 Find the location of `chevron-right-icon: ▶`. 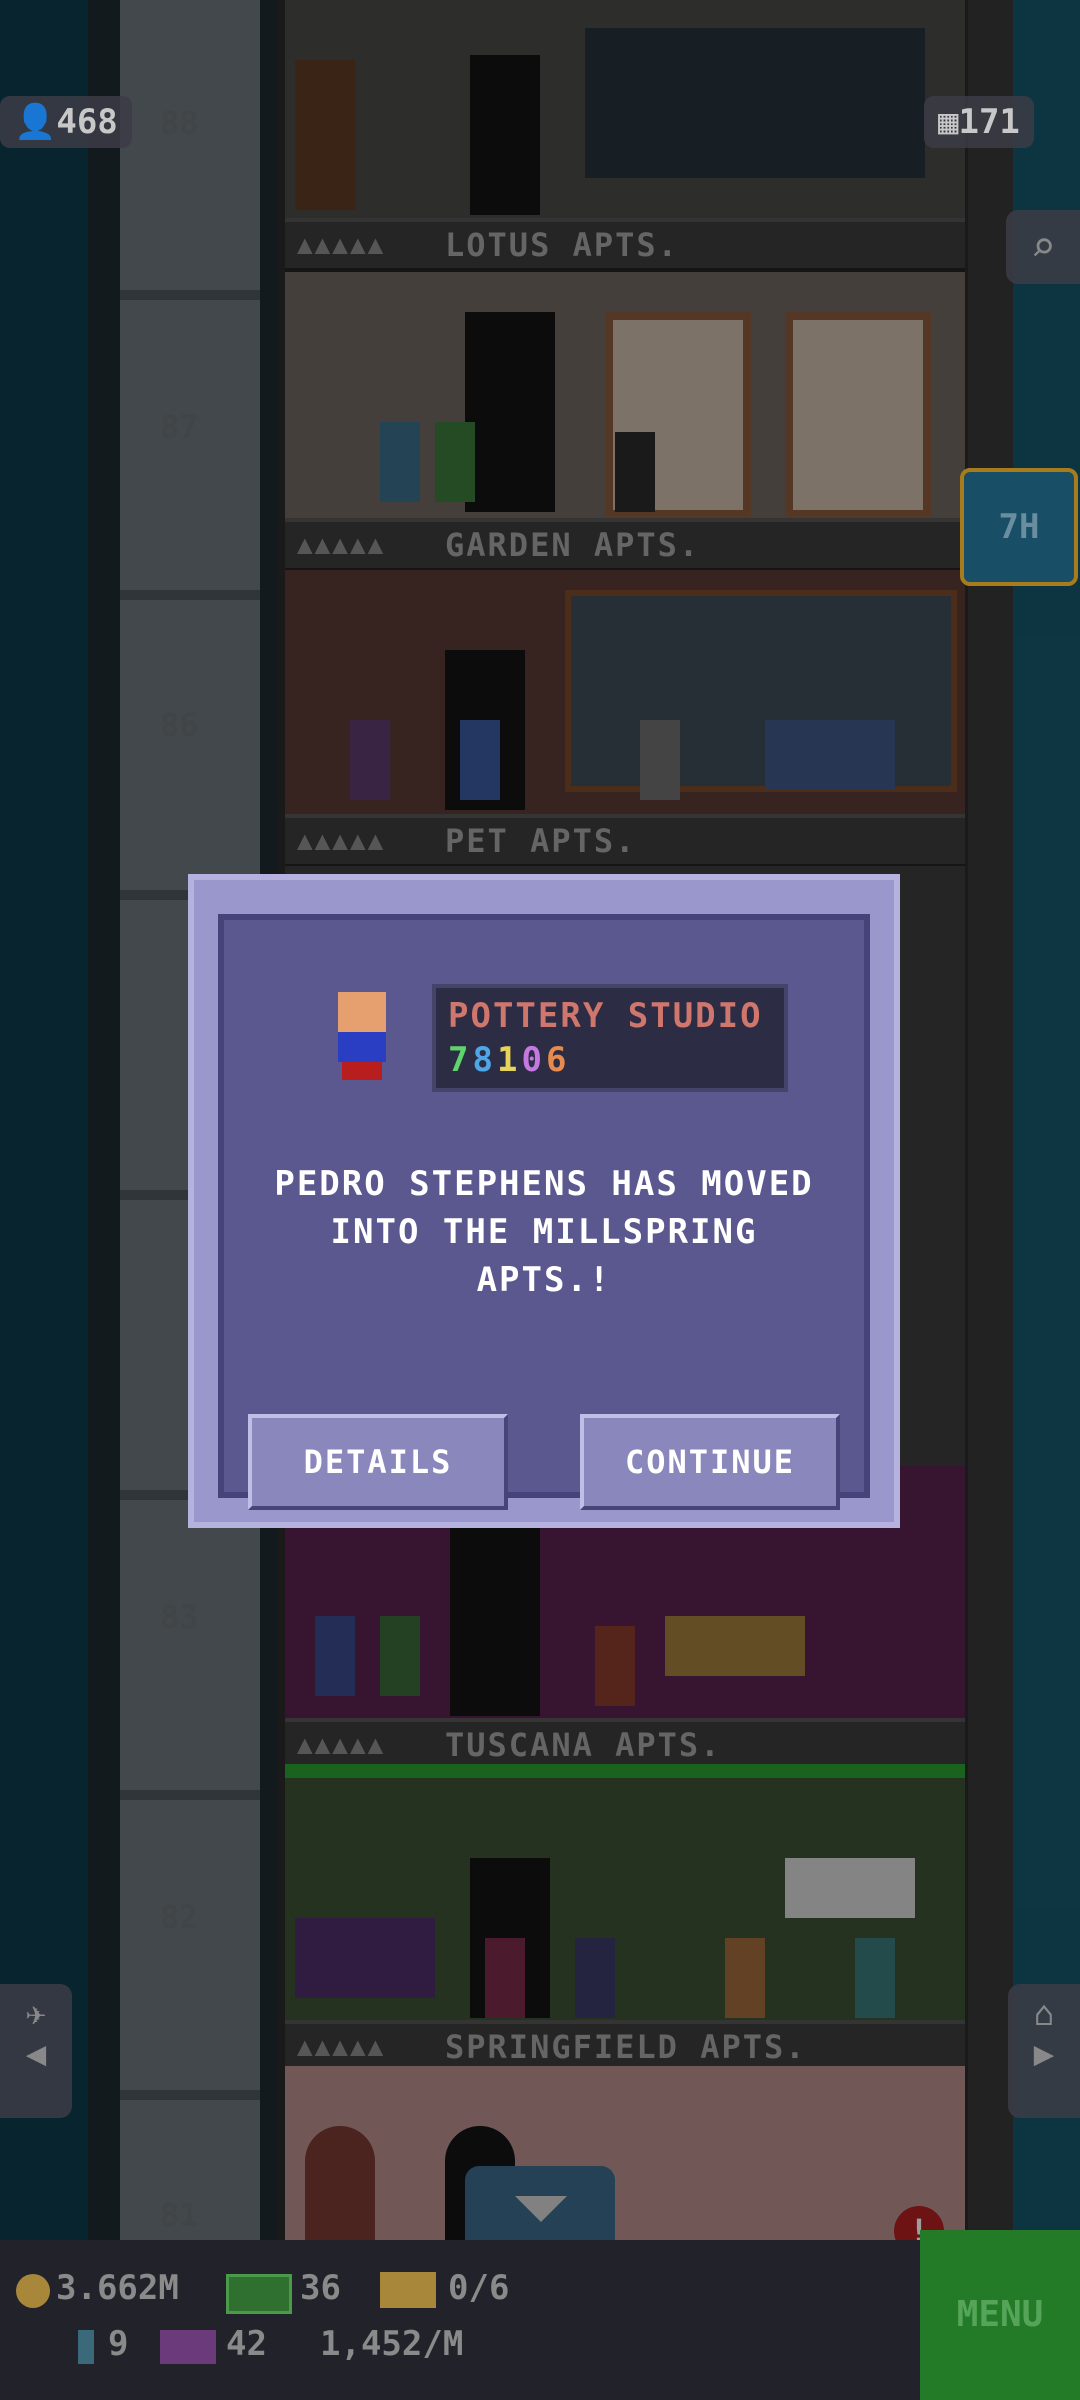

chevron-right-icon: ▶ is located at coordinates (1044, 2054).